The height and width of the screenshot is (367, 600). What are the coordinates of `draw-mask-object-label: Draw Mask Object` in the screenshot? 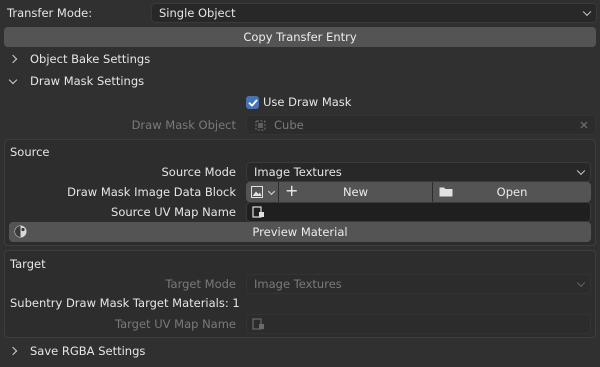 It's located at (183, 125).